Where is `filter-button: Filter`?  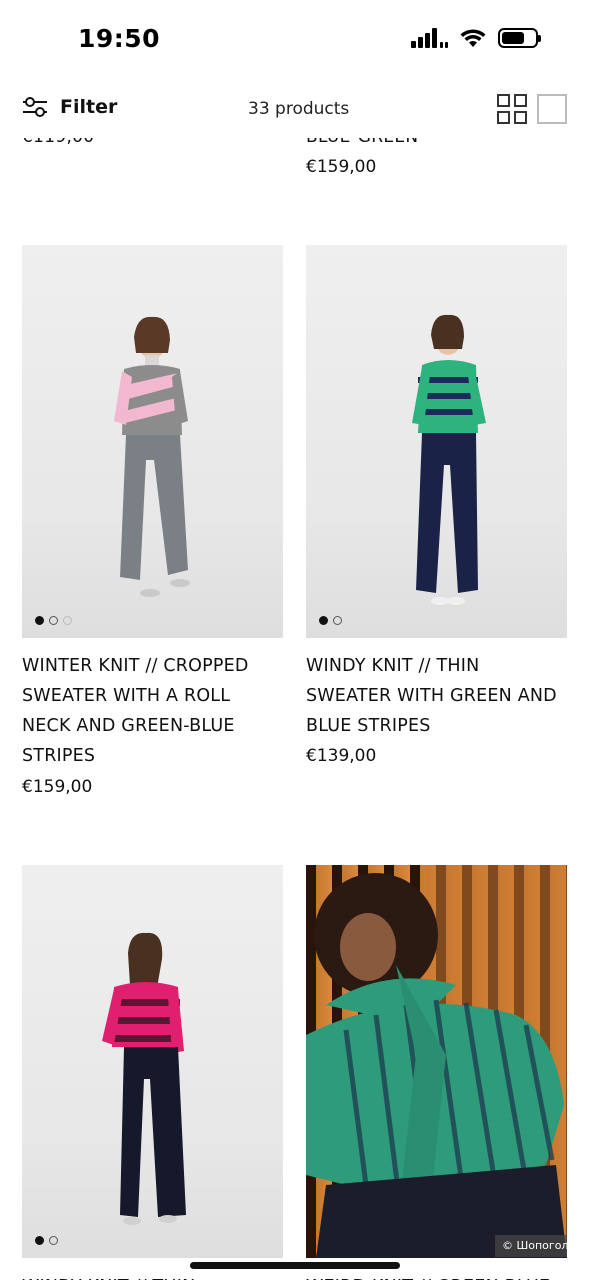 filter-button: Filter is located at coordinates (69, 107).